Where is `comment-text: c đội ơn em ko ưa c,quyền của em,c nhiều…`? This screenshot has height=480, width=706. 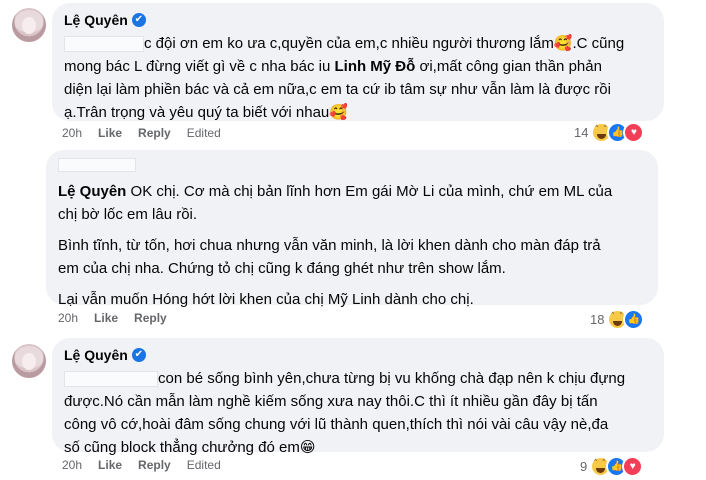
comment-text: c đội ơn em ko ưa c,quyền của em,c nhiều… is located at coordinates (344, 78).